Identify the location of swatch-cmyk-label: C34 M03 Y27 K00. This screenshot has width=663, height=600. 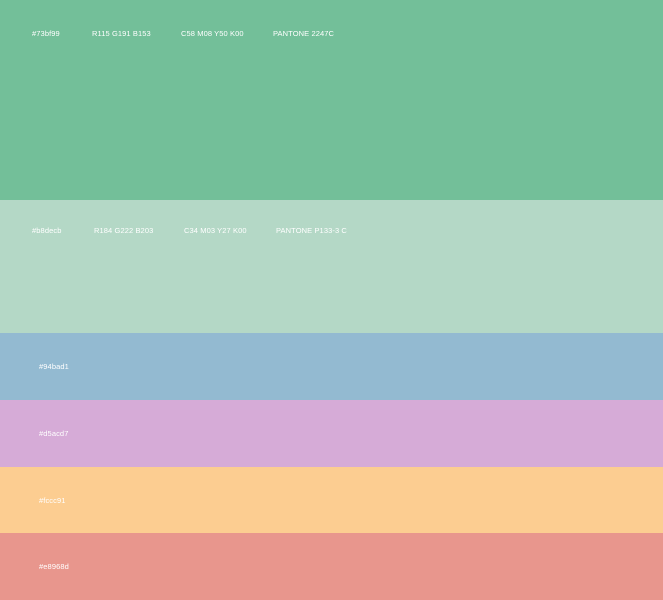
(215, 230).